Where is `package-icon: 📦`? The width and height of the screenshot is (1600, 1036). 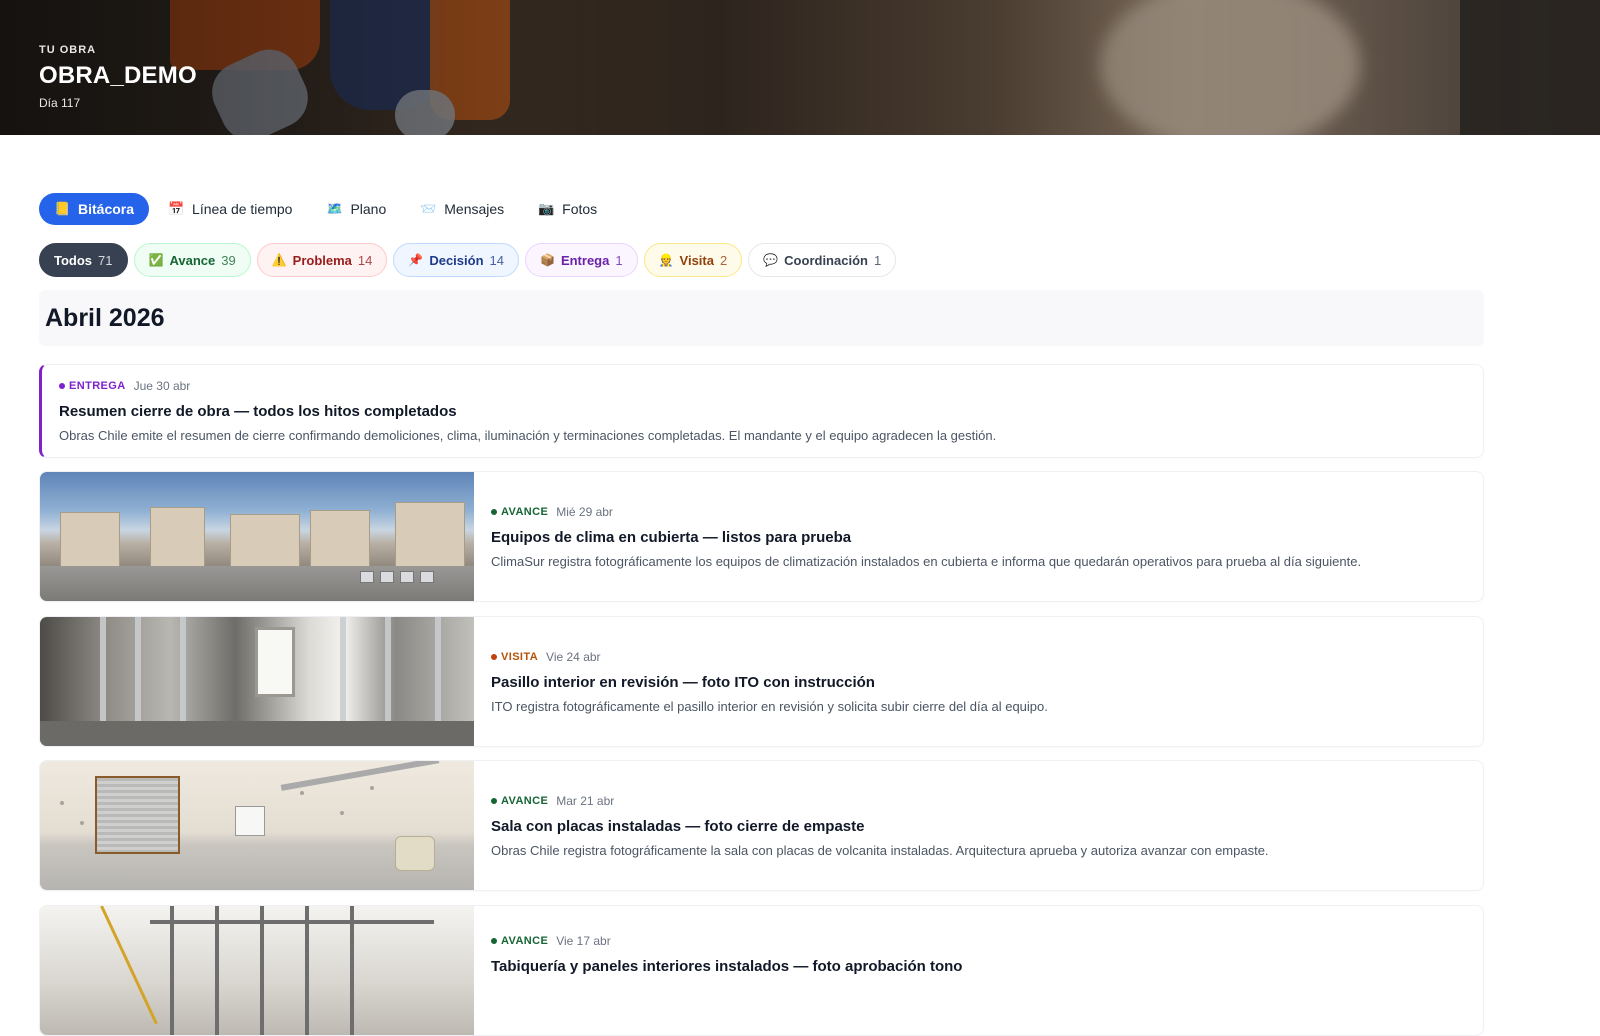
package-icon: 📦 is located at coordinates (547, 260).